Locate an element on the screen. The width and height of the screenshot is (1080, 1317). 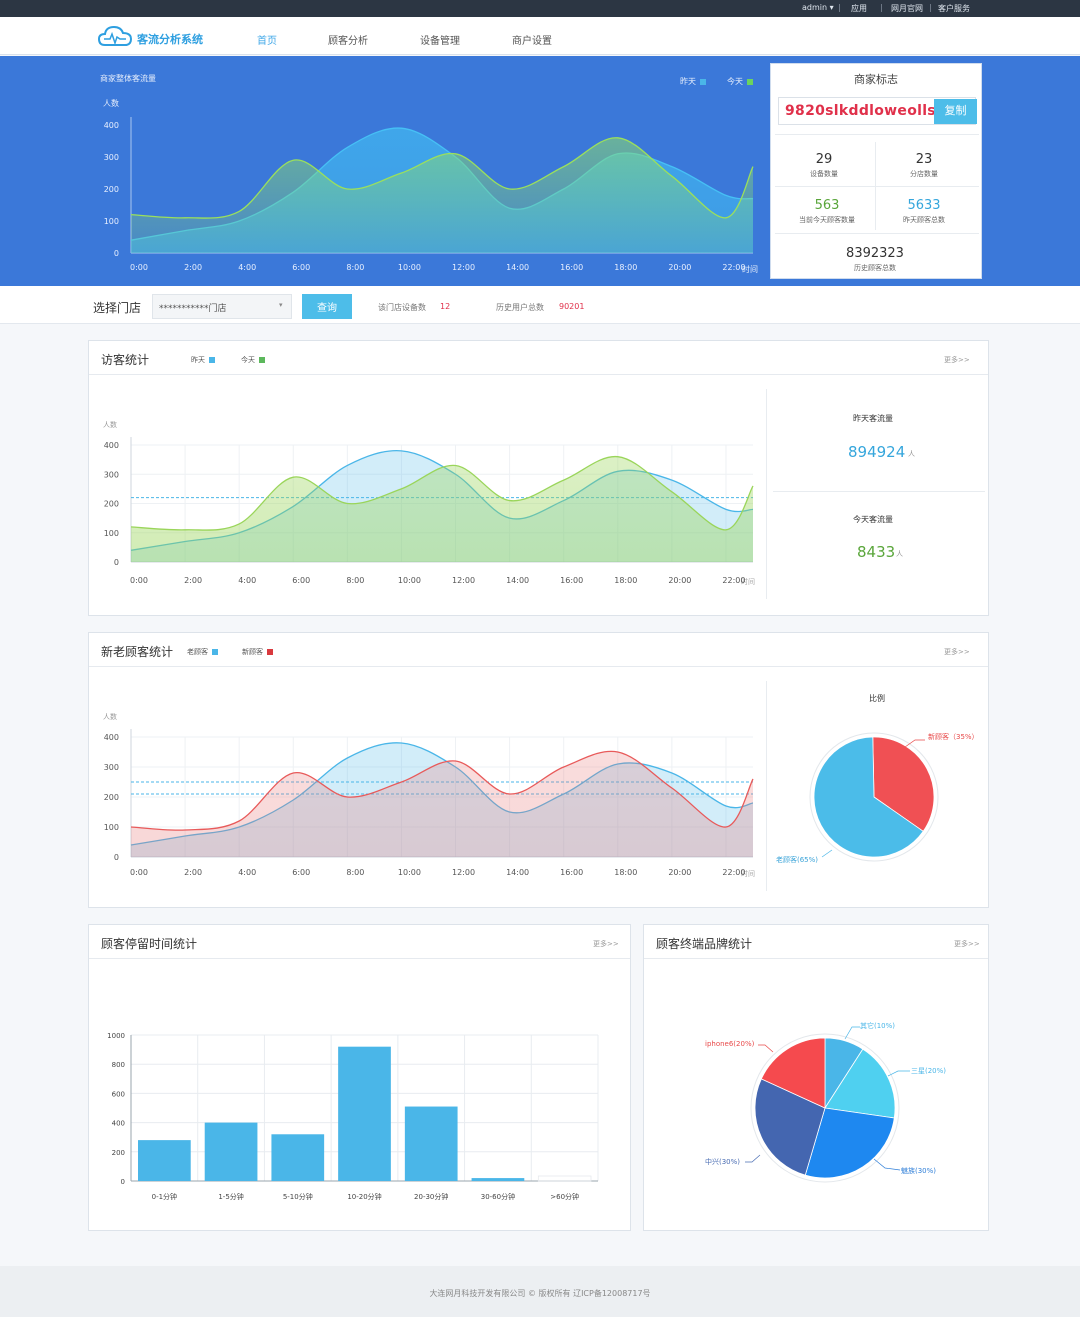
hero-legend-yesterday: 昨天 is located at coordinates (693, 81).